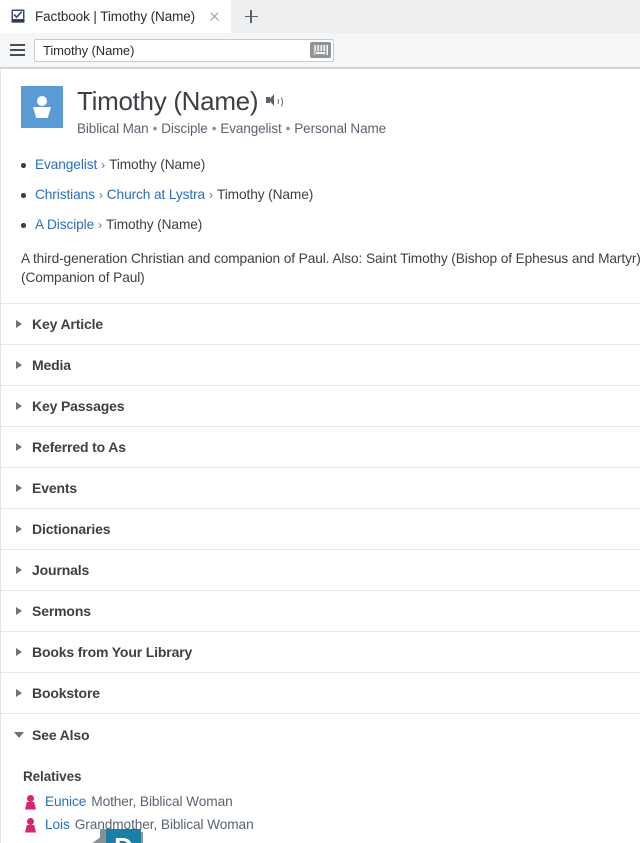 This screenshot has height=843, width=640. Describe the element at coordinates (64, 224) in the screenshot. I see `breadcrumb-link: A Disciple` at that location.